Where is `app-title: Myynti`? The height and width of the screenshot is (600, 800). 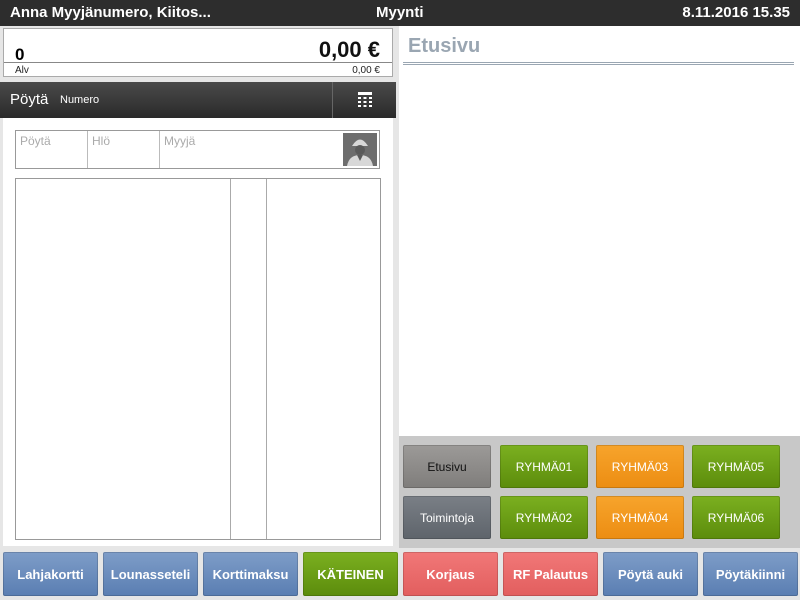
app-title: Myynti is located at coordinates (400, 12).